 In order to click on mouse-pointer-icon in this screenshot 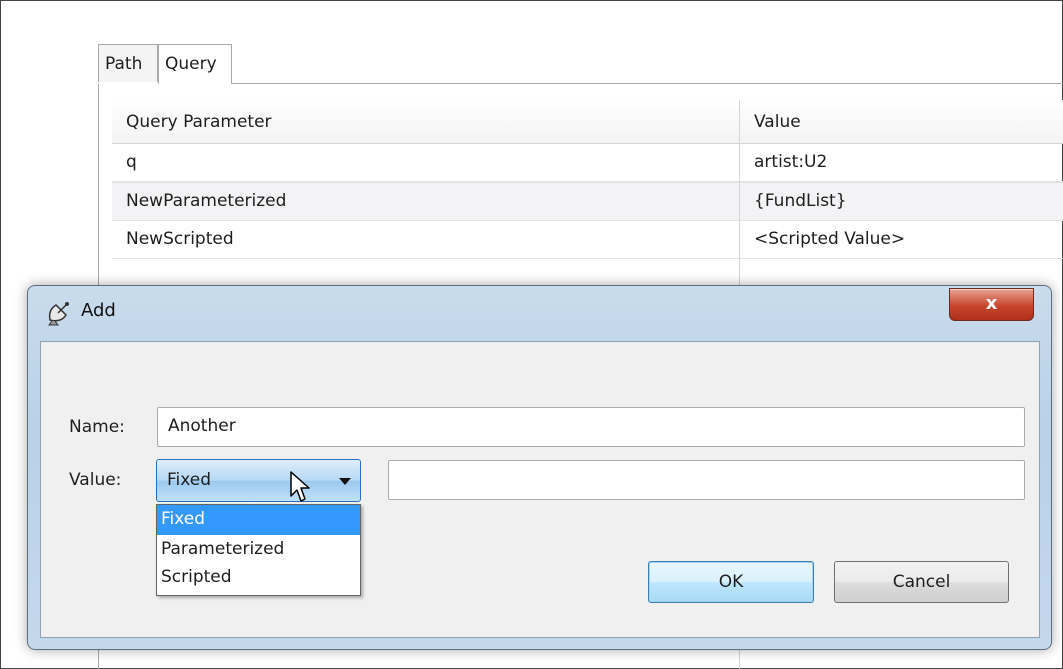, I will do `click(300, 486)`.